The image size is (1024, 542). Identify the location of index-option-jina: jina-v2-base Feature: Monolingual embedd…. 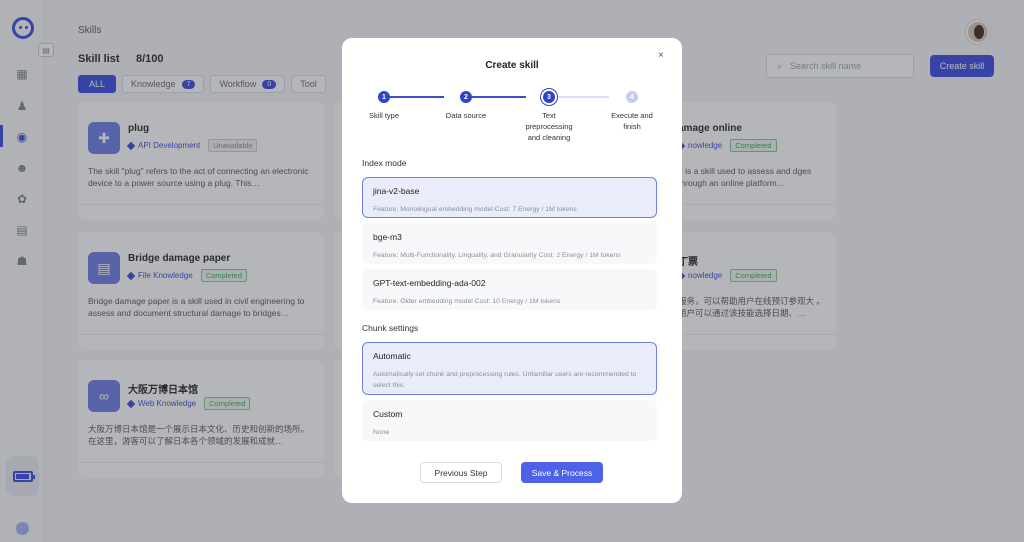
(509, 197).